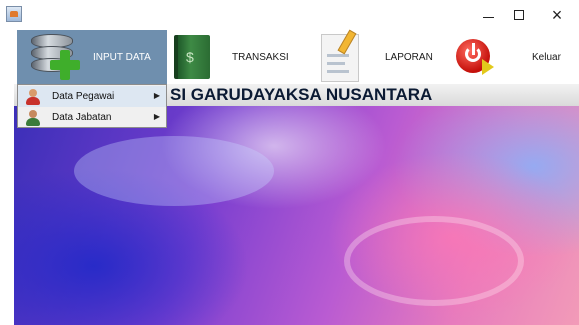 The image size is (579, 325). I want to click on maximize-button, so click(519, 15).